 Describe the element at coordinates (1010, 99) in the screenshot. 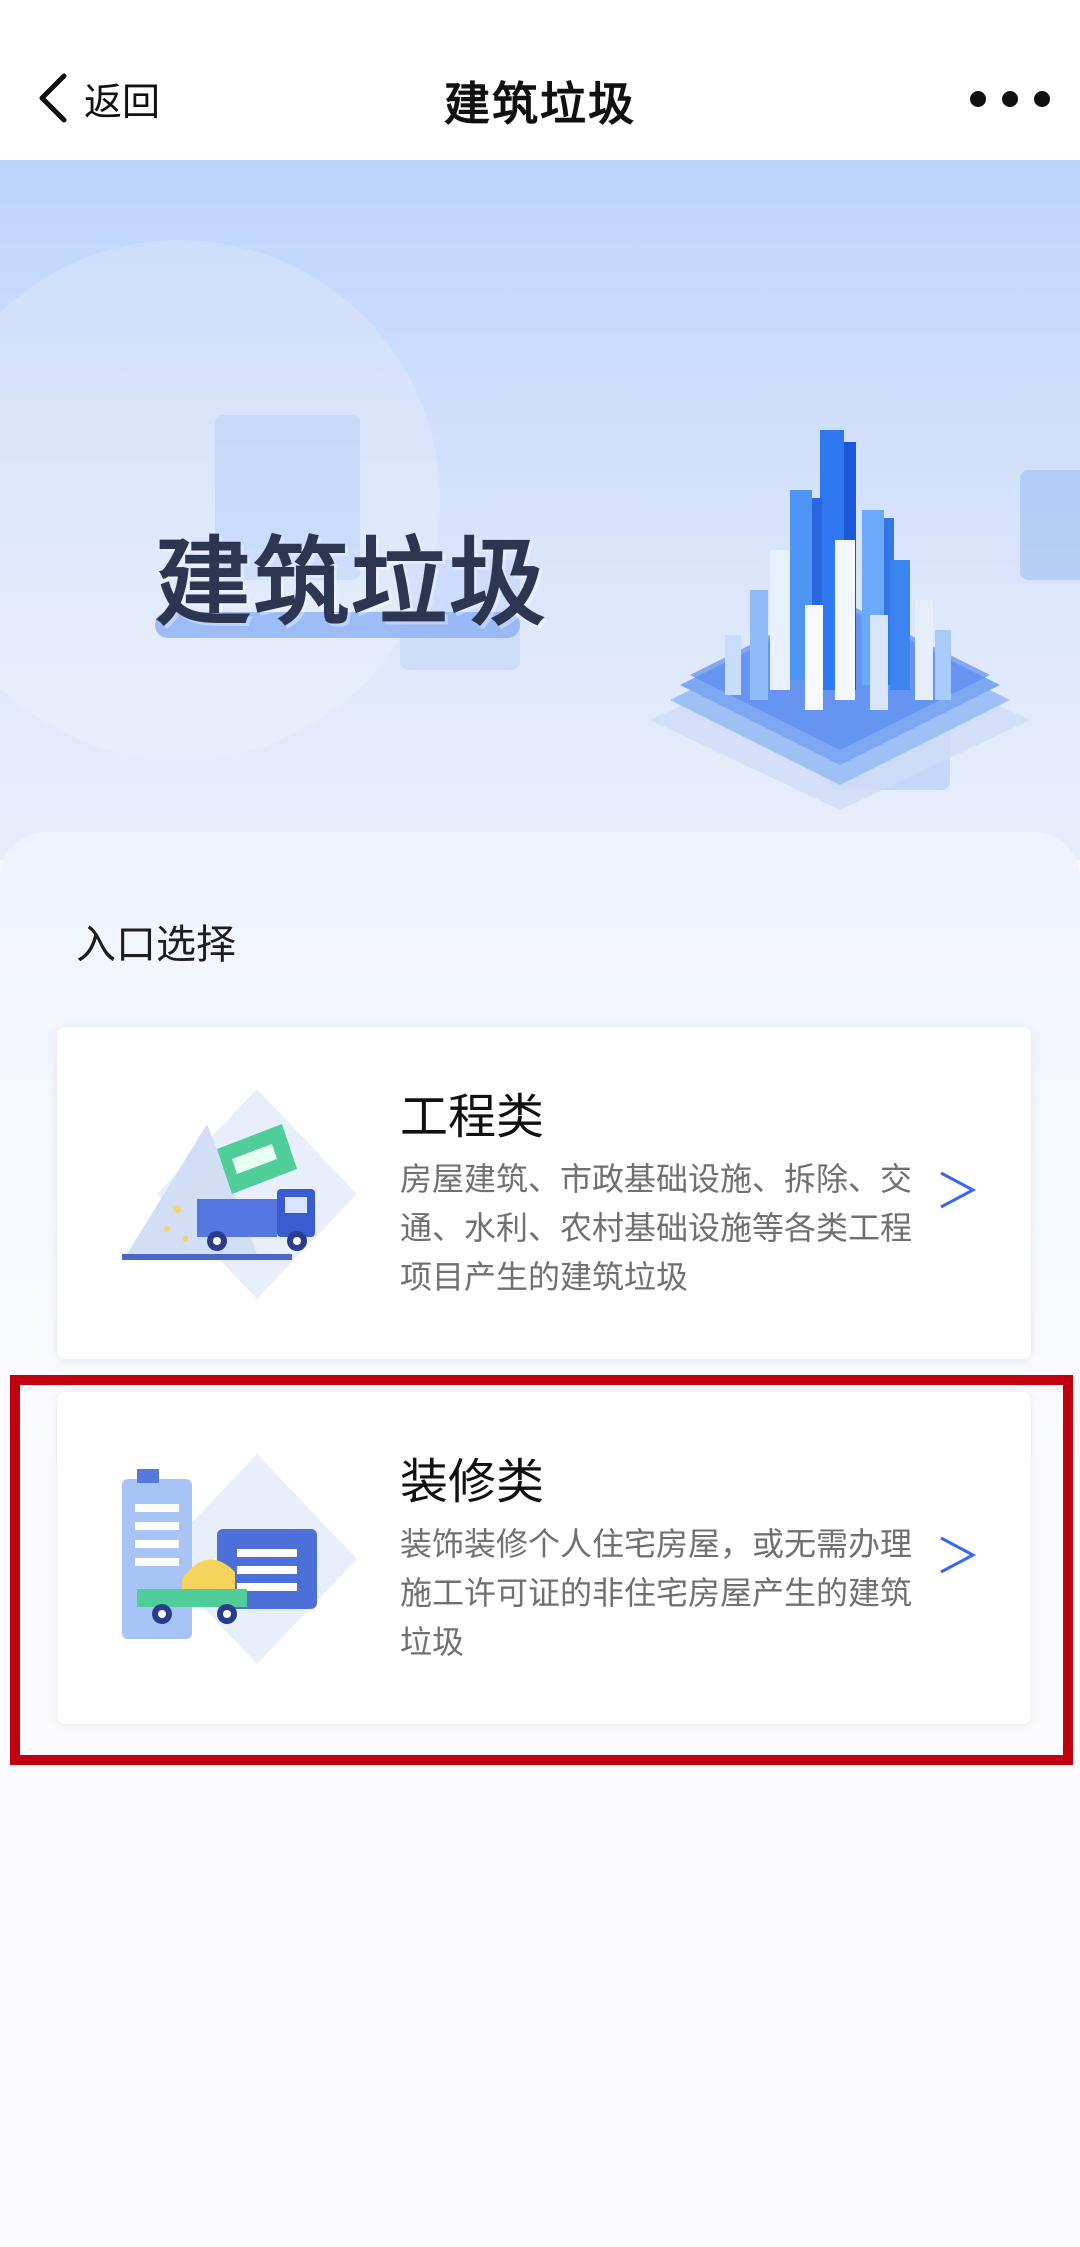

I see `more-menu-button` at that location.